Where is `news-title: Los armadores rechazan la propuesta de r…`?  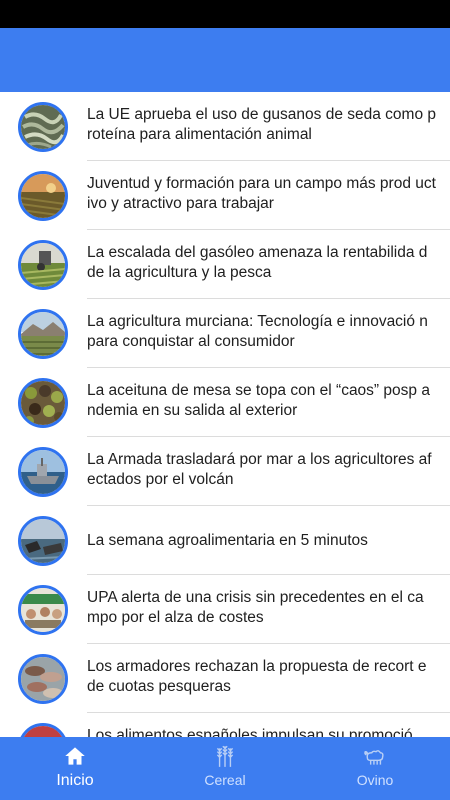
news-title: Los armadores rechazan la propuesta de r… is located at coordinates (257, 676).